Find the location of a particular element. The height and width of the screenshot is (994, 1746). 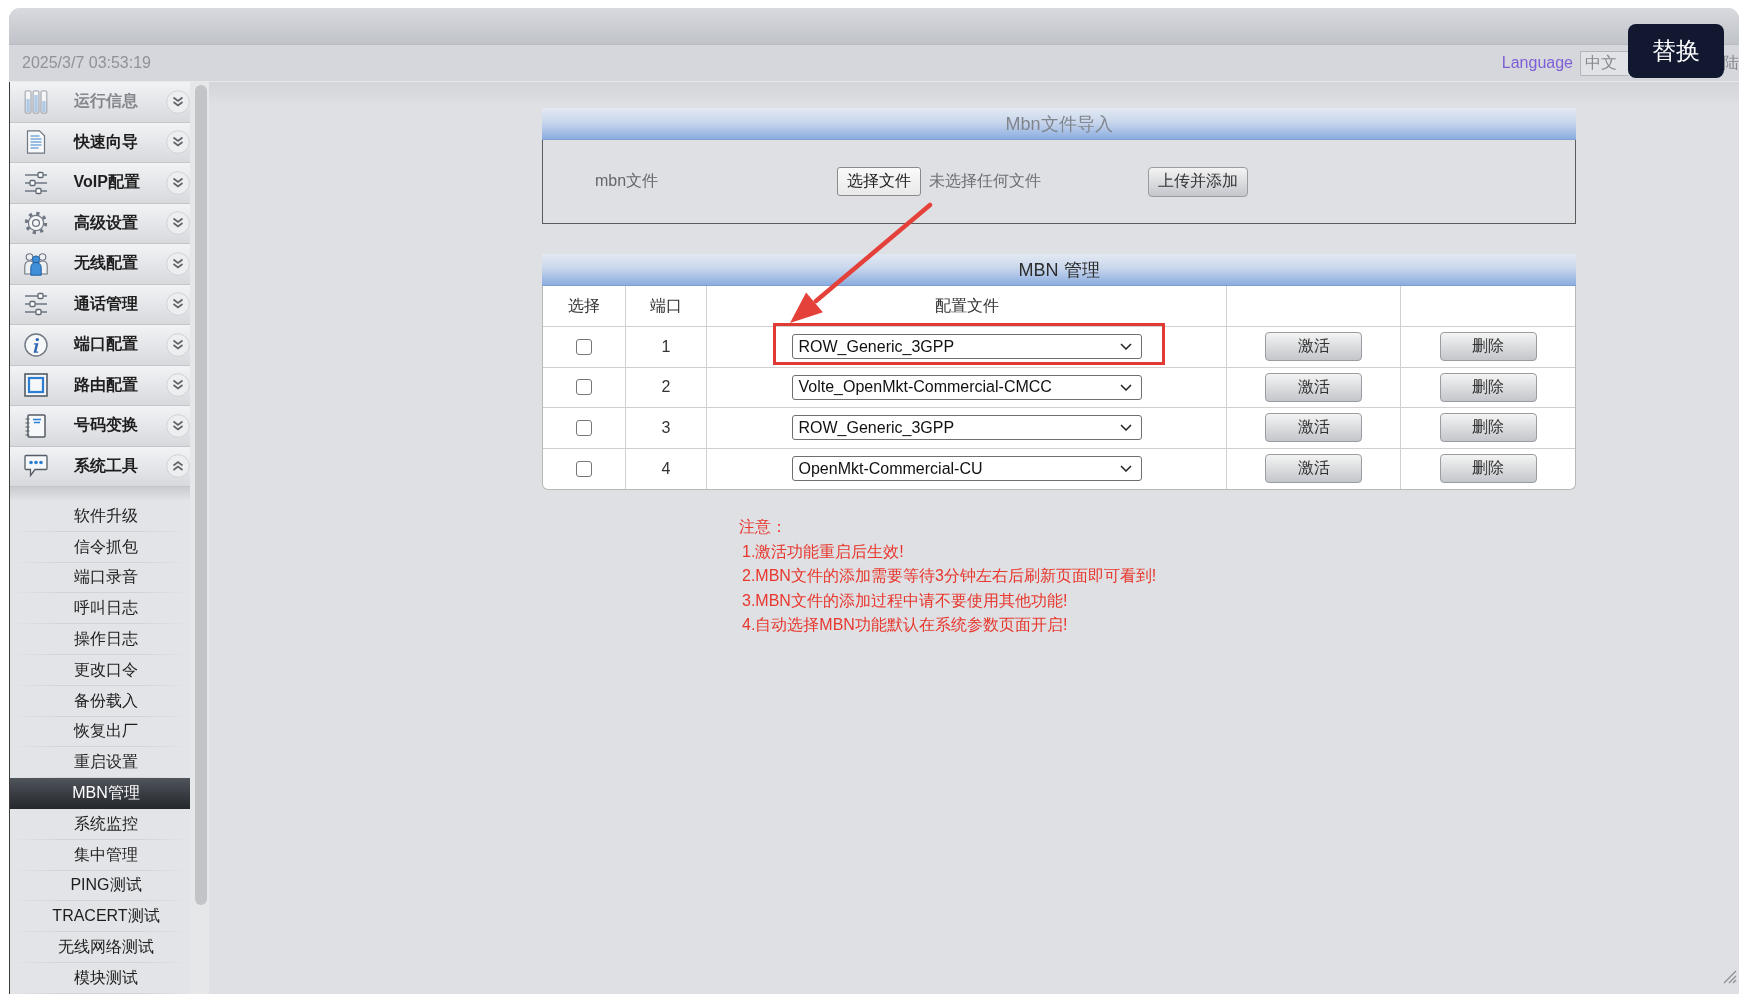

column-bars-icon is located at coordinates (36, 101).